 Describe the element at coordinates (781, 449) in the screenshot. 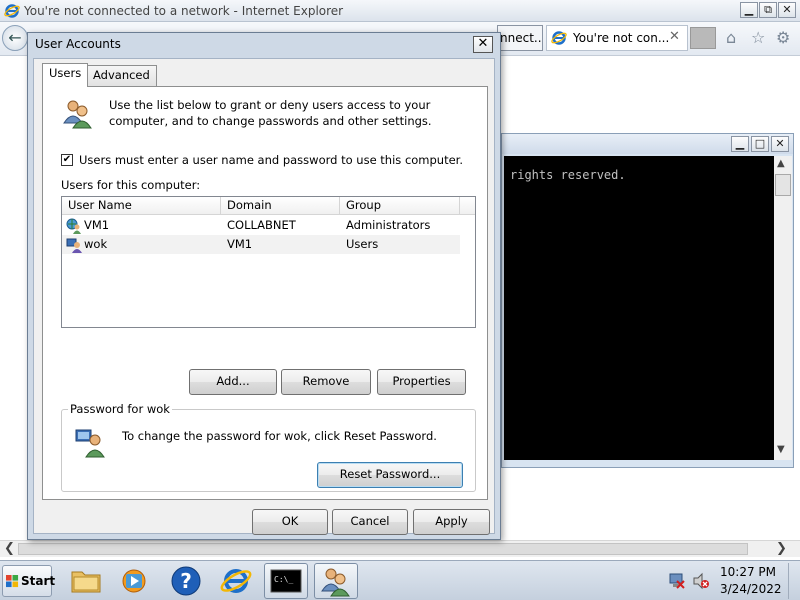

I see `scroll-down-icon: ▼` at that location.